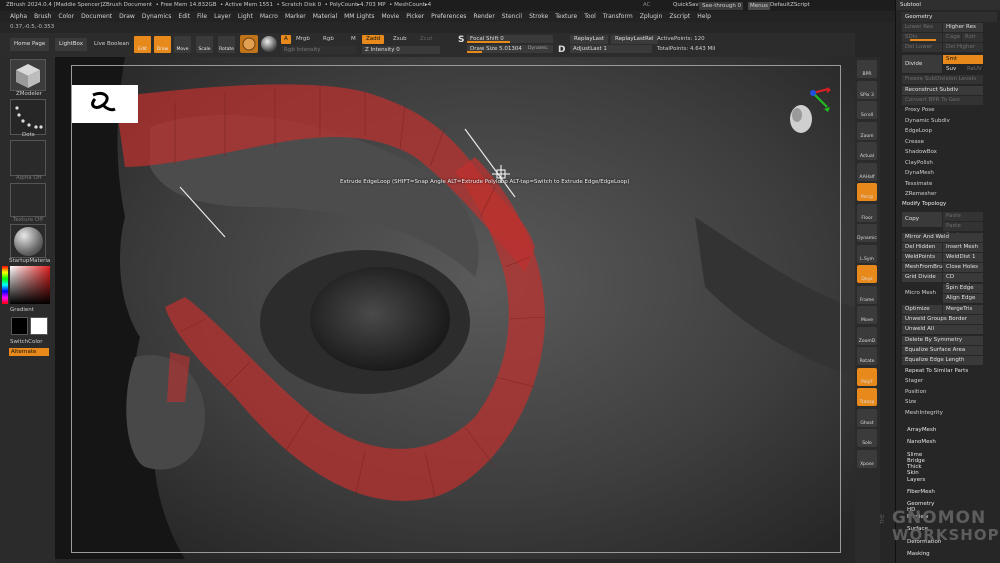 The height and width of the screenshot is (563, 1000). Describe the element at coordinates (921, 430) in the screenshot. I see `subpalette-arraymesh: ArrayMesh` at that location.